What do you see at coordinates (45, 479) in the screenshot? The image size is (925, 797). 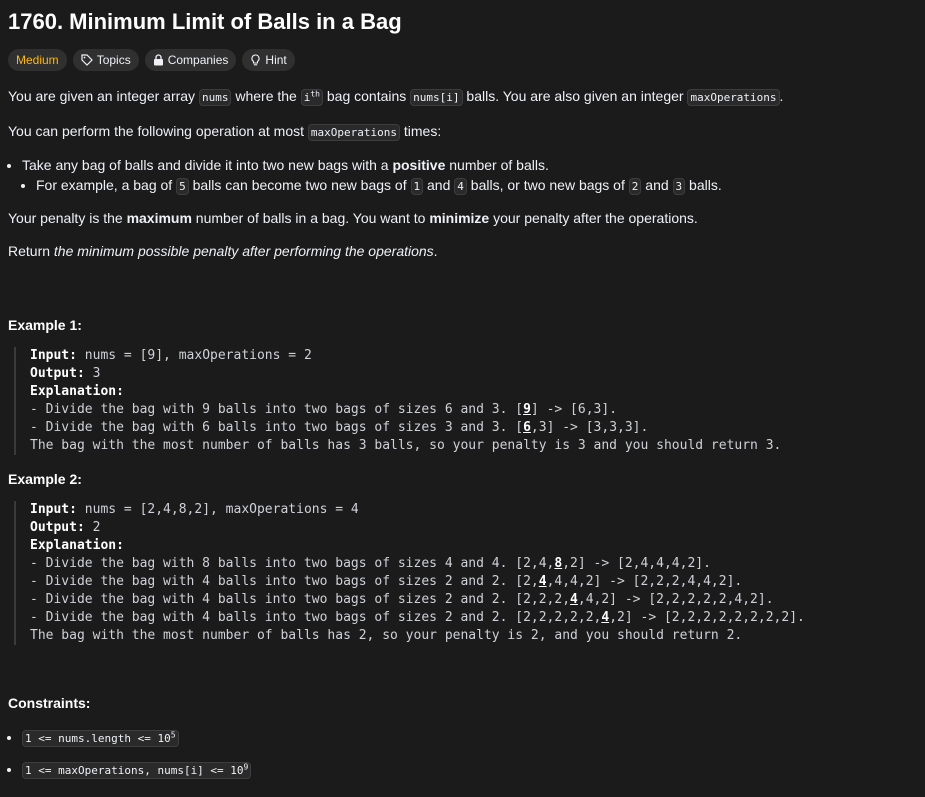 I see `example-2-title: Example 2:` at bounding box center [45, 479].